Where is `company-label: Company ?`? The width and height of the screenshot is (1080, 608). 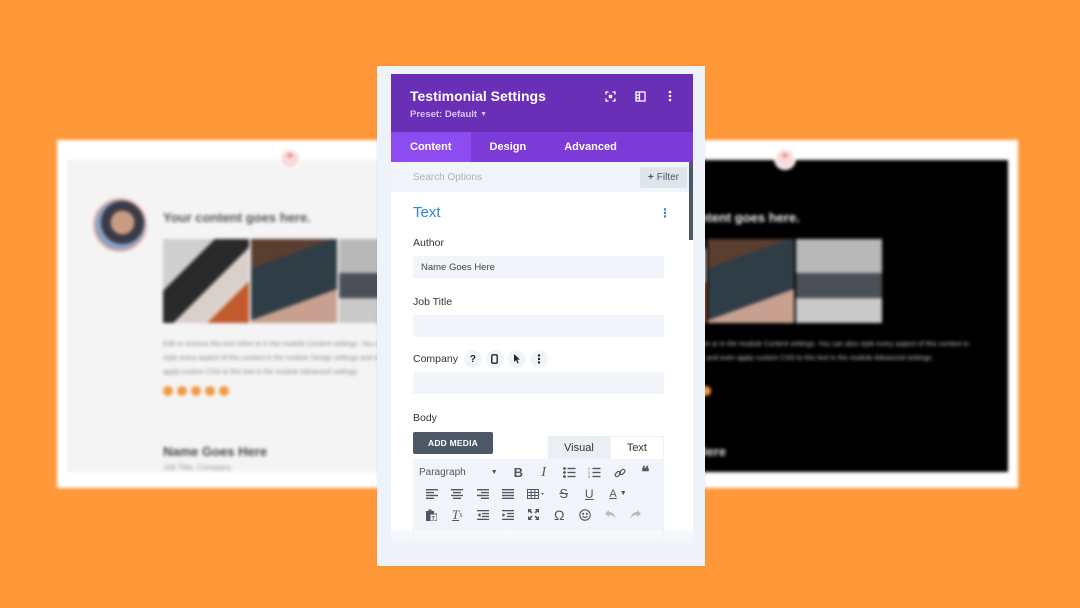 company-label: Company ? is located at coordinates (542, 359).